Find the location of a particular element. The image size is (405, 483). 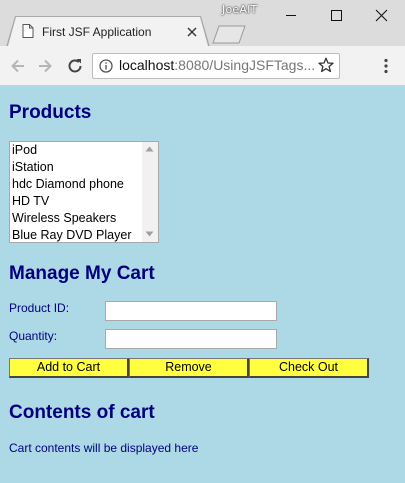

list-item: iPod is located at coordinates (24, 150).